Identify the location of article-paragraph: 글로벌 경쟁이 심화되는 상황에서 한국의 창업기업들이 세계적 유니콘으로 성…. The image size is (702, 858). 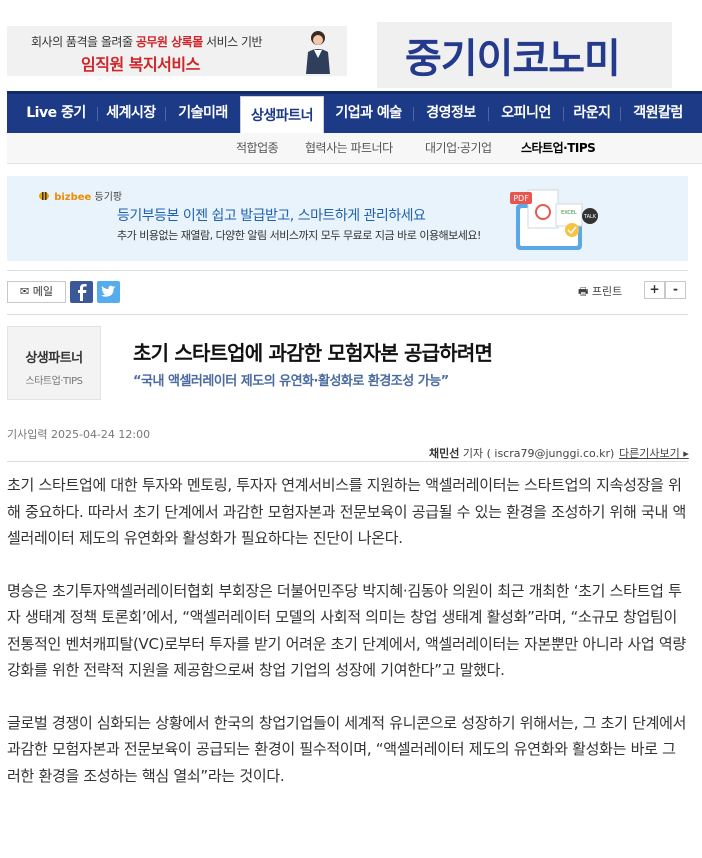
(347, 749).